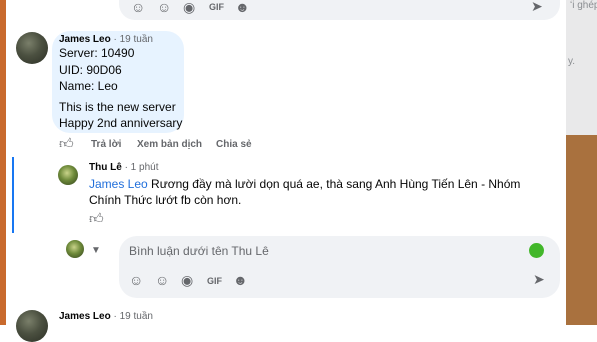 The height and width of the screenshot is (342, 597). Describe the element at coordinates (90, 70) in the screenshot. I see `comment-line: UID: 90D06` at that location.